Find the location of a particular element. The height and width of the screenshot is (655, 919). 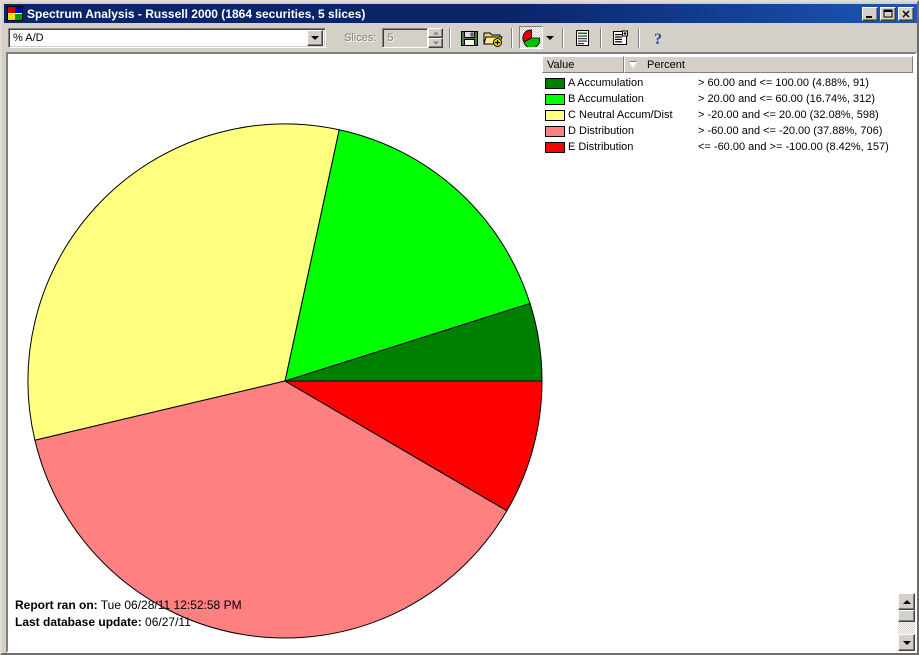

question-mark-icon: ? is located at coordinates (658, 39).